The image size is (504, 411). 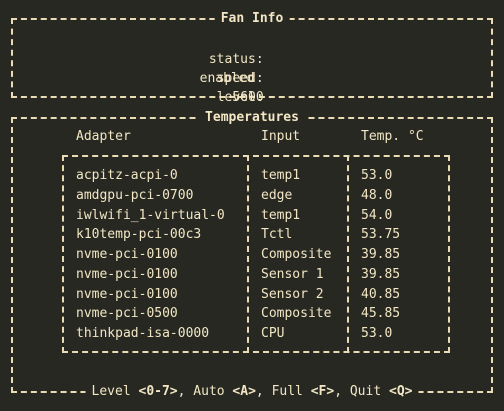 What do you see at coordinates (381, 294) in the screenshot?
I see `temp-cell: 40.85` at bounding box center [381, 294].